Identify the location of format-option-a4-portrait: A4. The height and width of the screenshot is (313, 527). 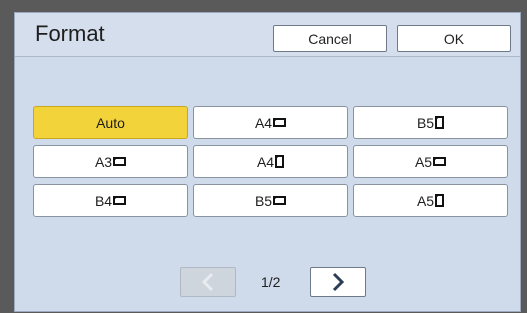
(270, 161).